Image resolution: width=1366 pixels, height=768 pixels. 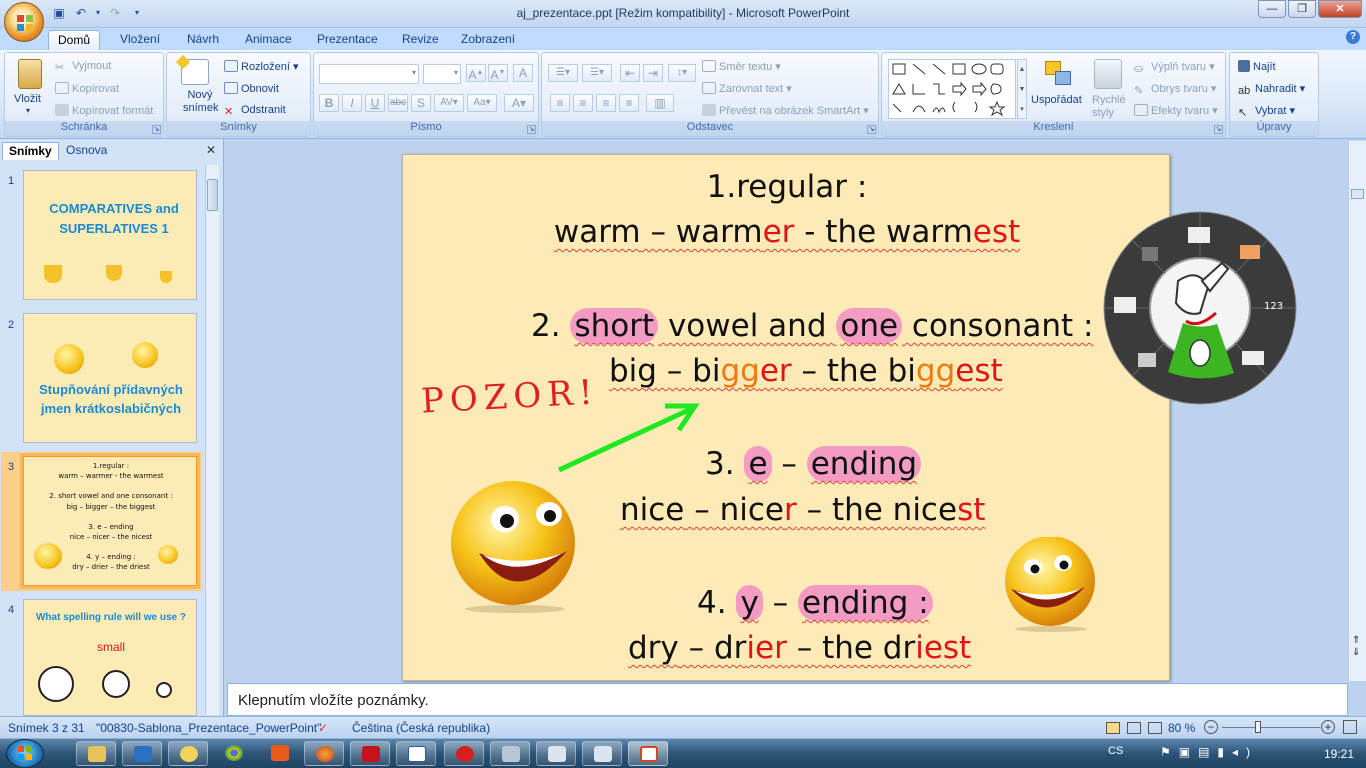 I want to click on arrange-button: Uspořádat, so click(x=1056, y=100).